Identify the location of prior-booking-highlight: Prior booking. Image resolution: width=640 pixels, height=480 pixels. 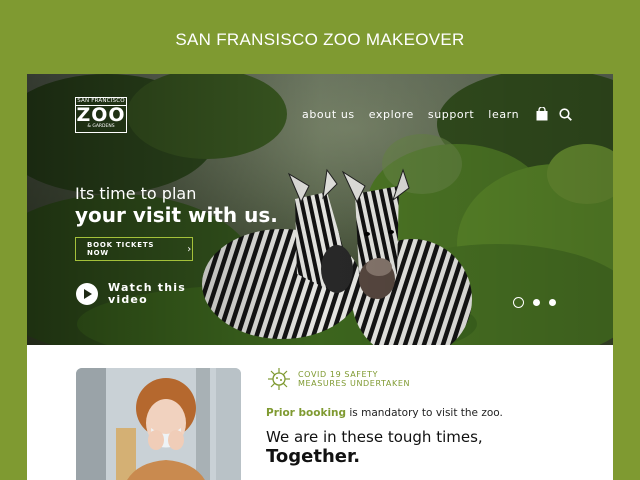
(306, 413).